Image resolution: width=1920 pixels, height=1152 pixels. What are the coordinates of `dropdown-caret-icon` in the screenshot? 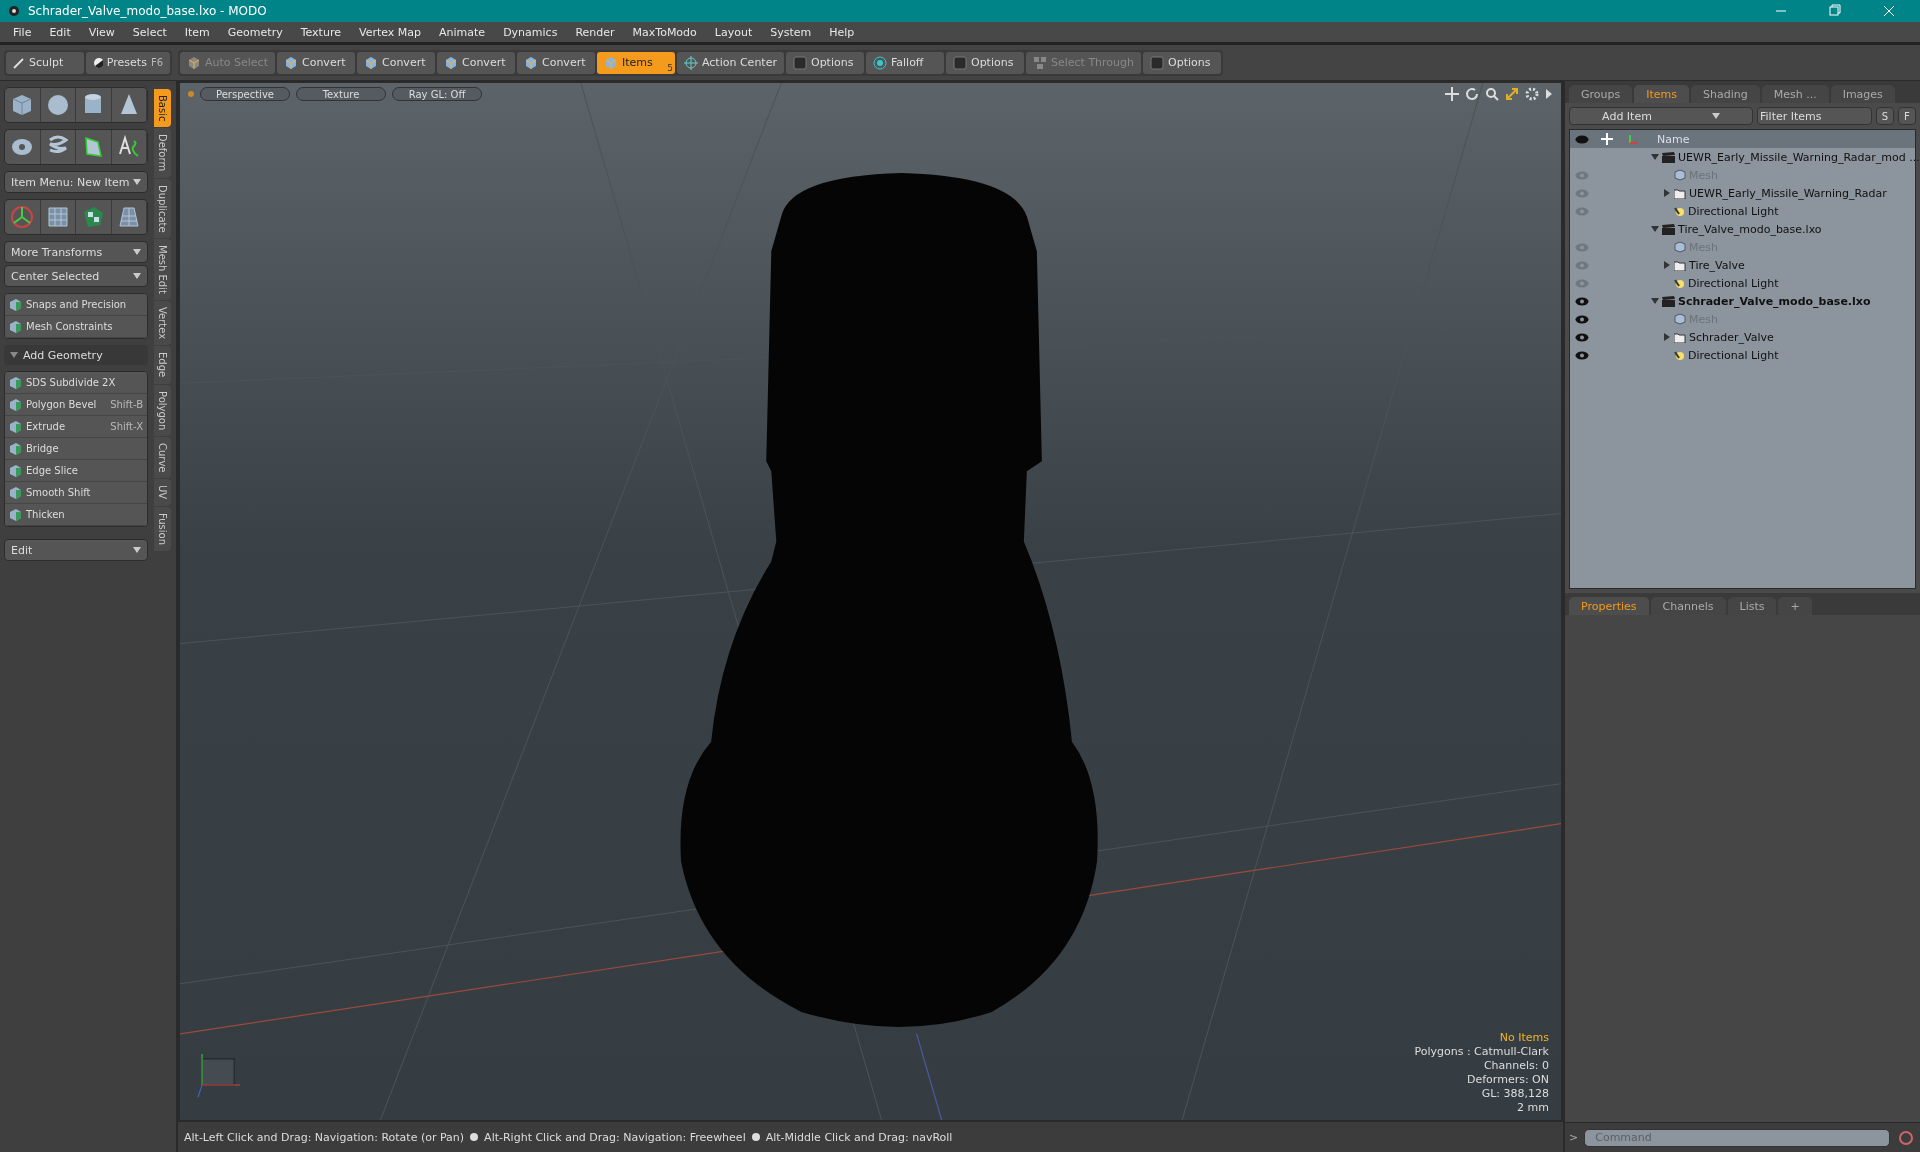 It's located at (137, 252).